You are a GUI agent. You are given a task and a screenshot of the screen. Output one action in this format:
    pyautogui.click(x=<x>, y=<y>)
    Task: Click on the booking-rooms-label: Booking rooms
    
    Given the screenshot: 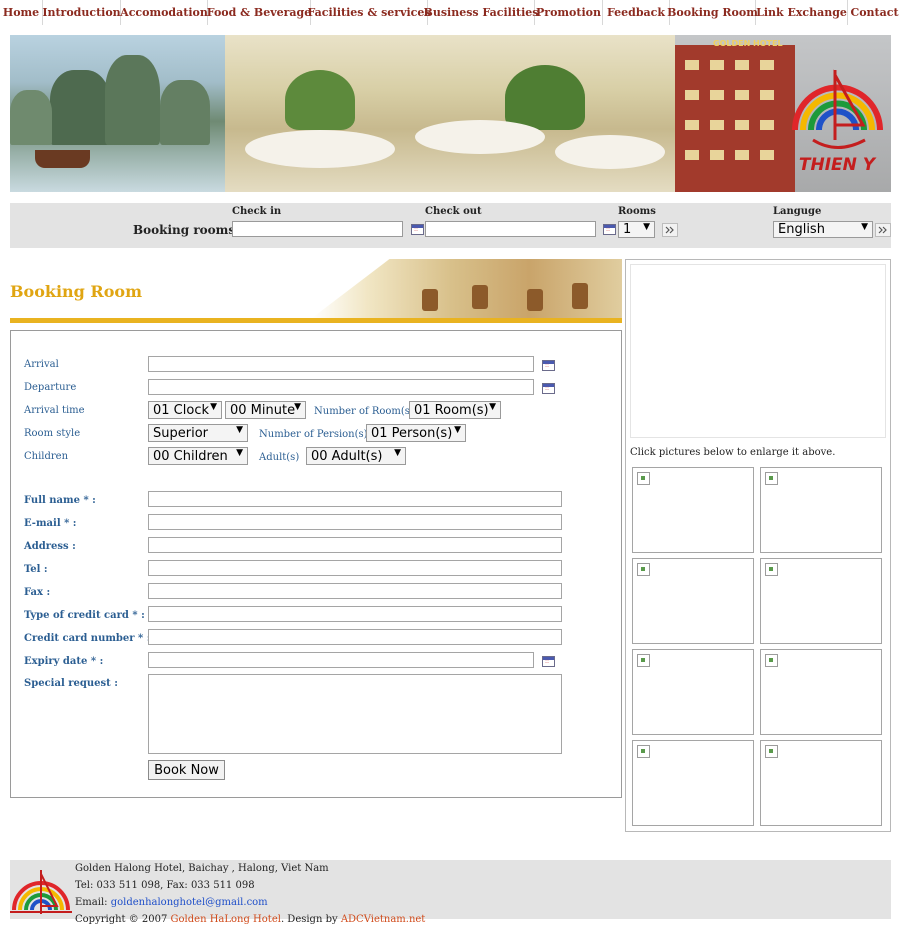 What is the action you would take?
    pyautogui.click(x=184, y=230)
    